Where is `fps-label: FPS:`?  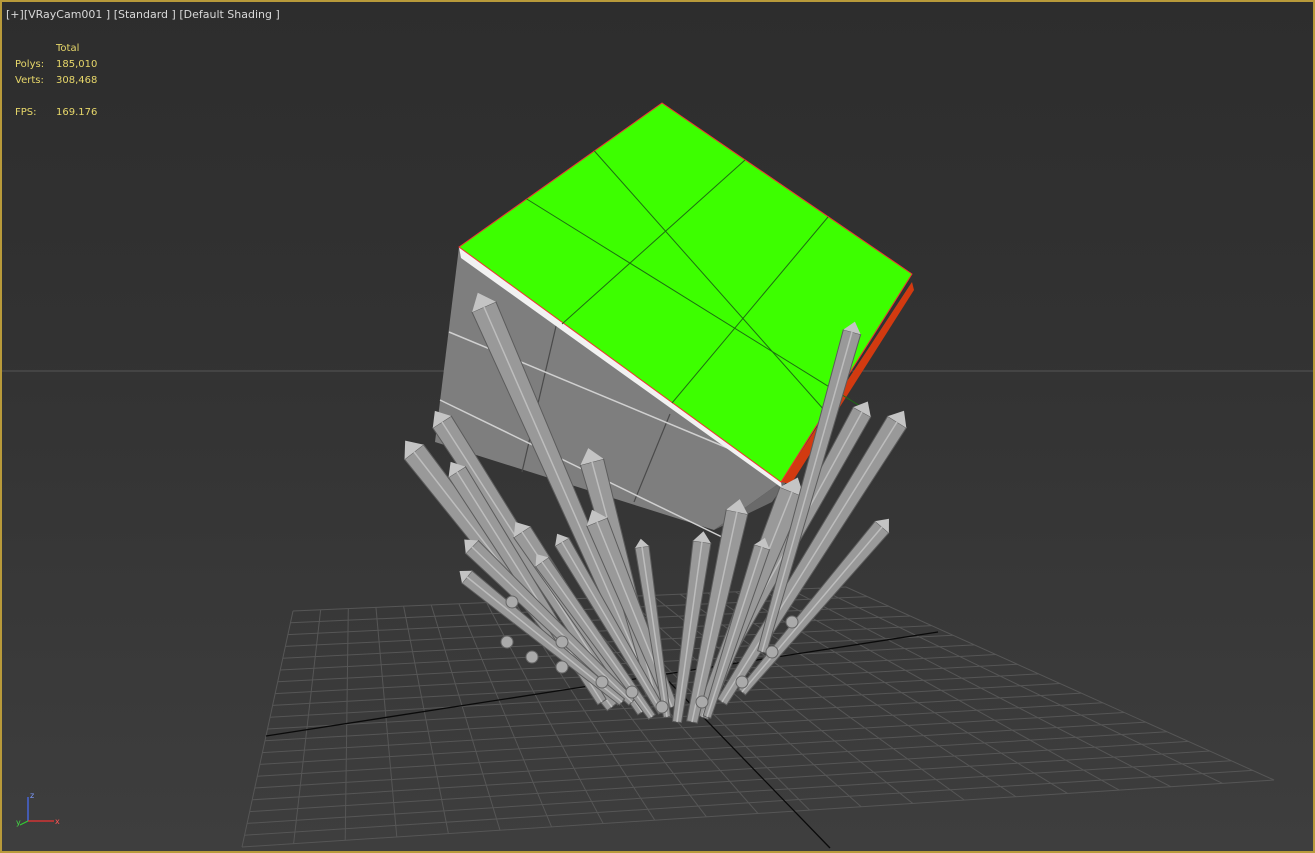
fps-label: FPS: is located at coordinates (26, 112).